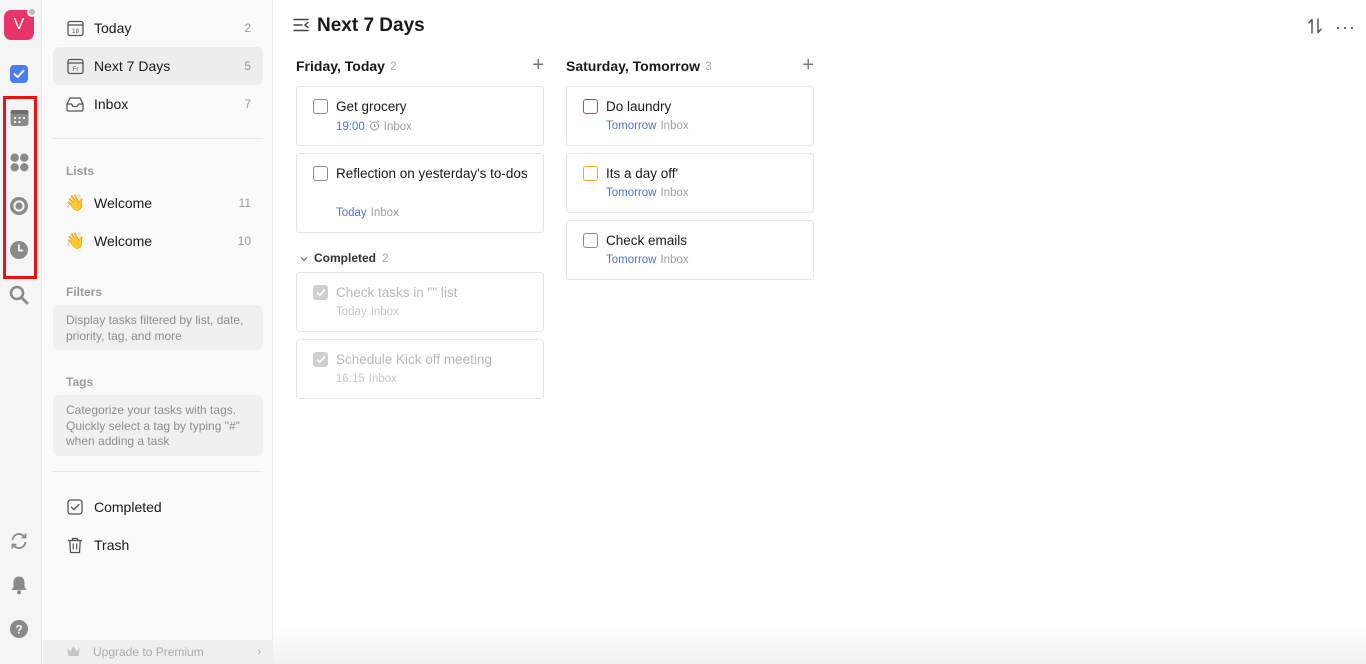 The width and height of the screenshot is (1366, 664). I want to click on help-icon: ?, so click(19, 629).